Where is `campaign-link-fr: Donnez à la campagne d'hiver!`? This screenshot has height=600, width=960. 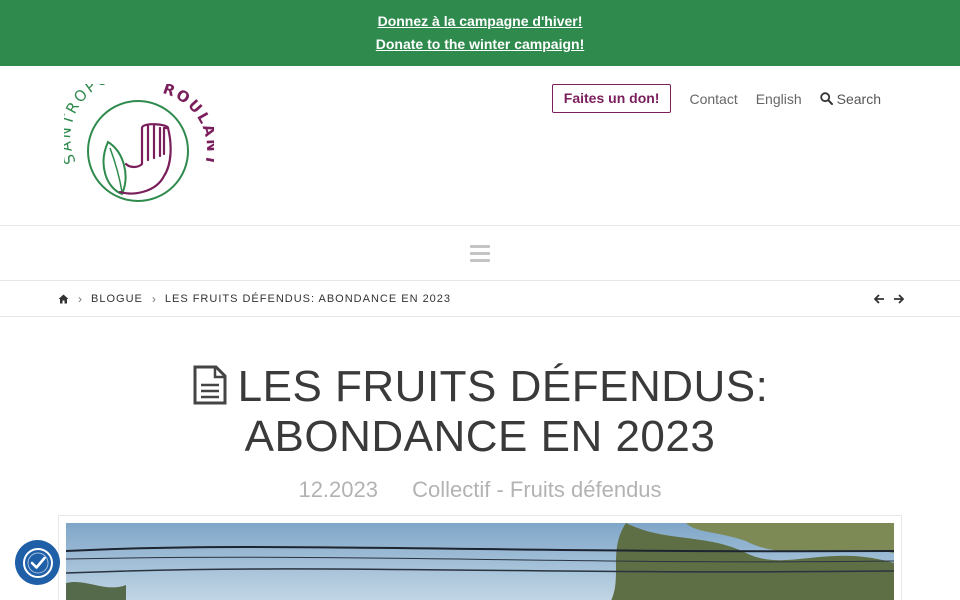 campaign-link-fr: Donnez à la campagne d'hiver! is located at coordinates (480, 16).